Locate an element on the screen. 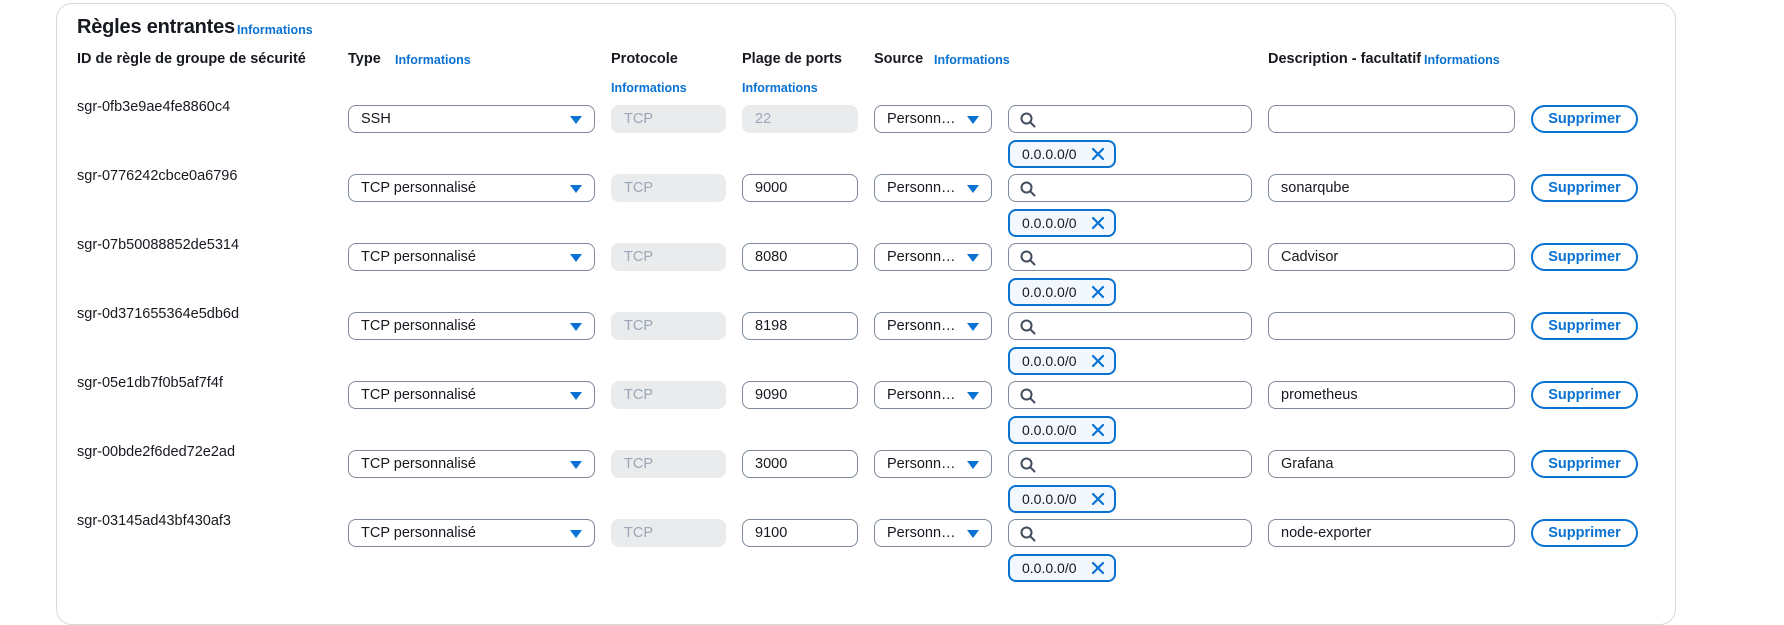 The height and width of the screenshot is (625, 1784). description-input: sonarqube is located at coordinates (1391, 188).